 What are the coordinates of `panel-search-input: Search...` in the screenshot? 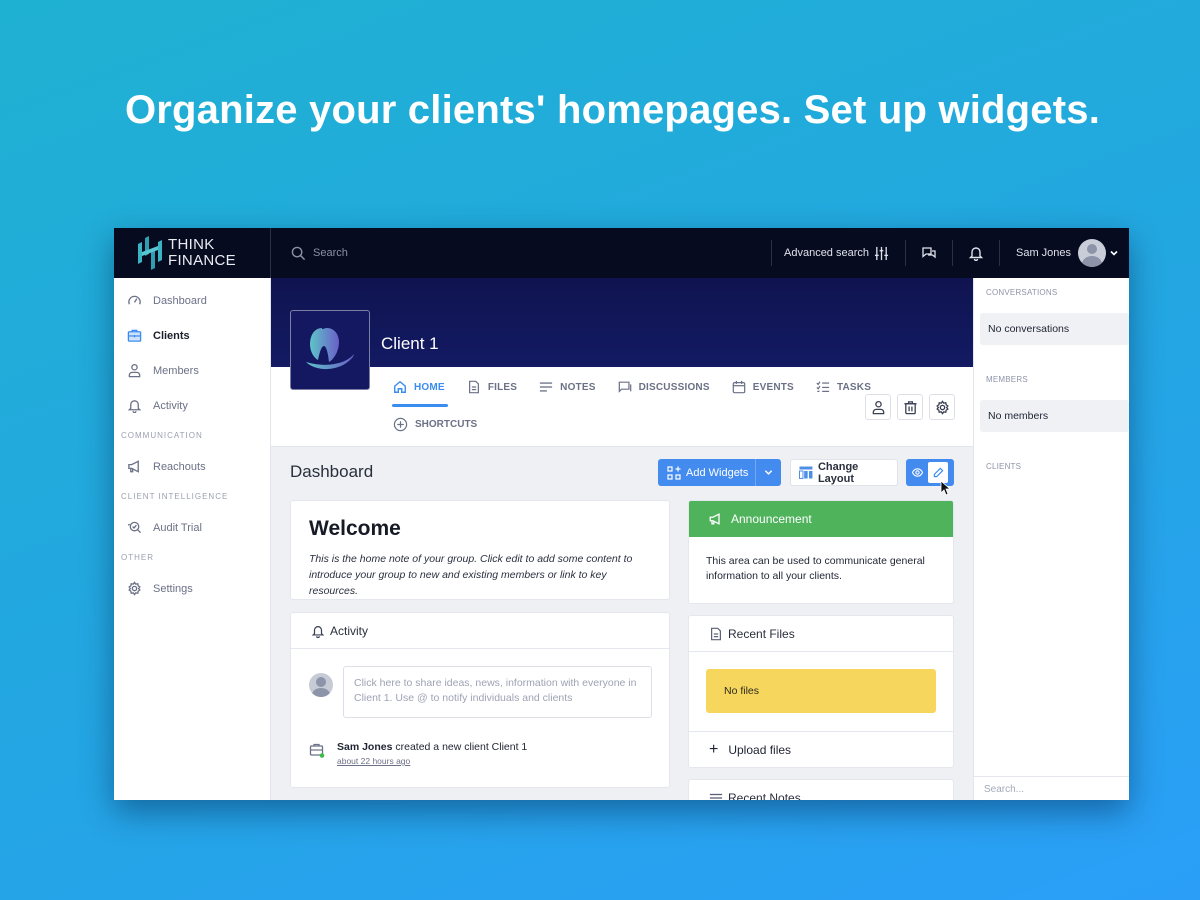 It's located at (1051, 788).